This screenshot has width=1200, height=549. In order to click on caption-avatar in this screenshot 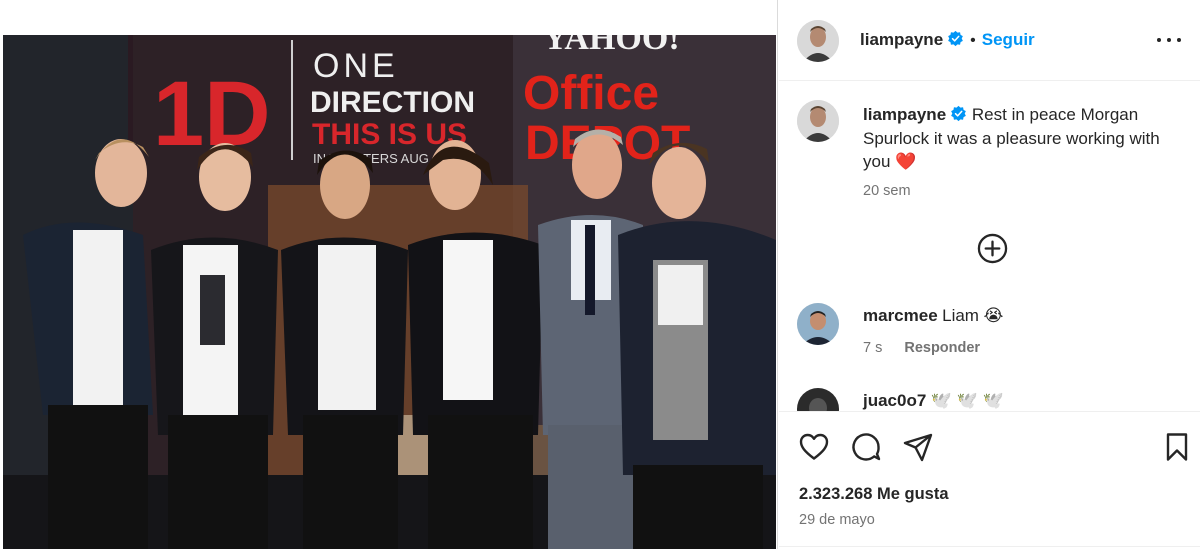, I will do `click(818, 121)`.